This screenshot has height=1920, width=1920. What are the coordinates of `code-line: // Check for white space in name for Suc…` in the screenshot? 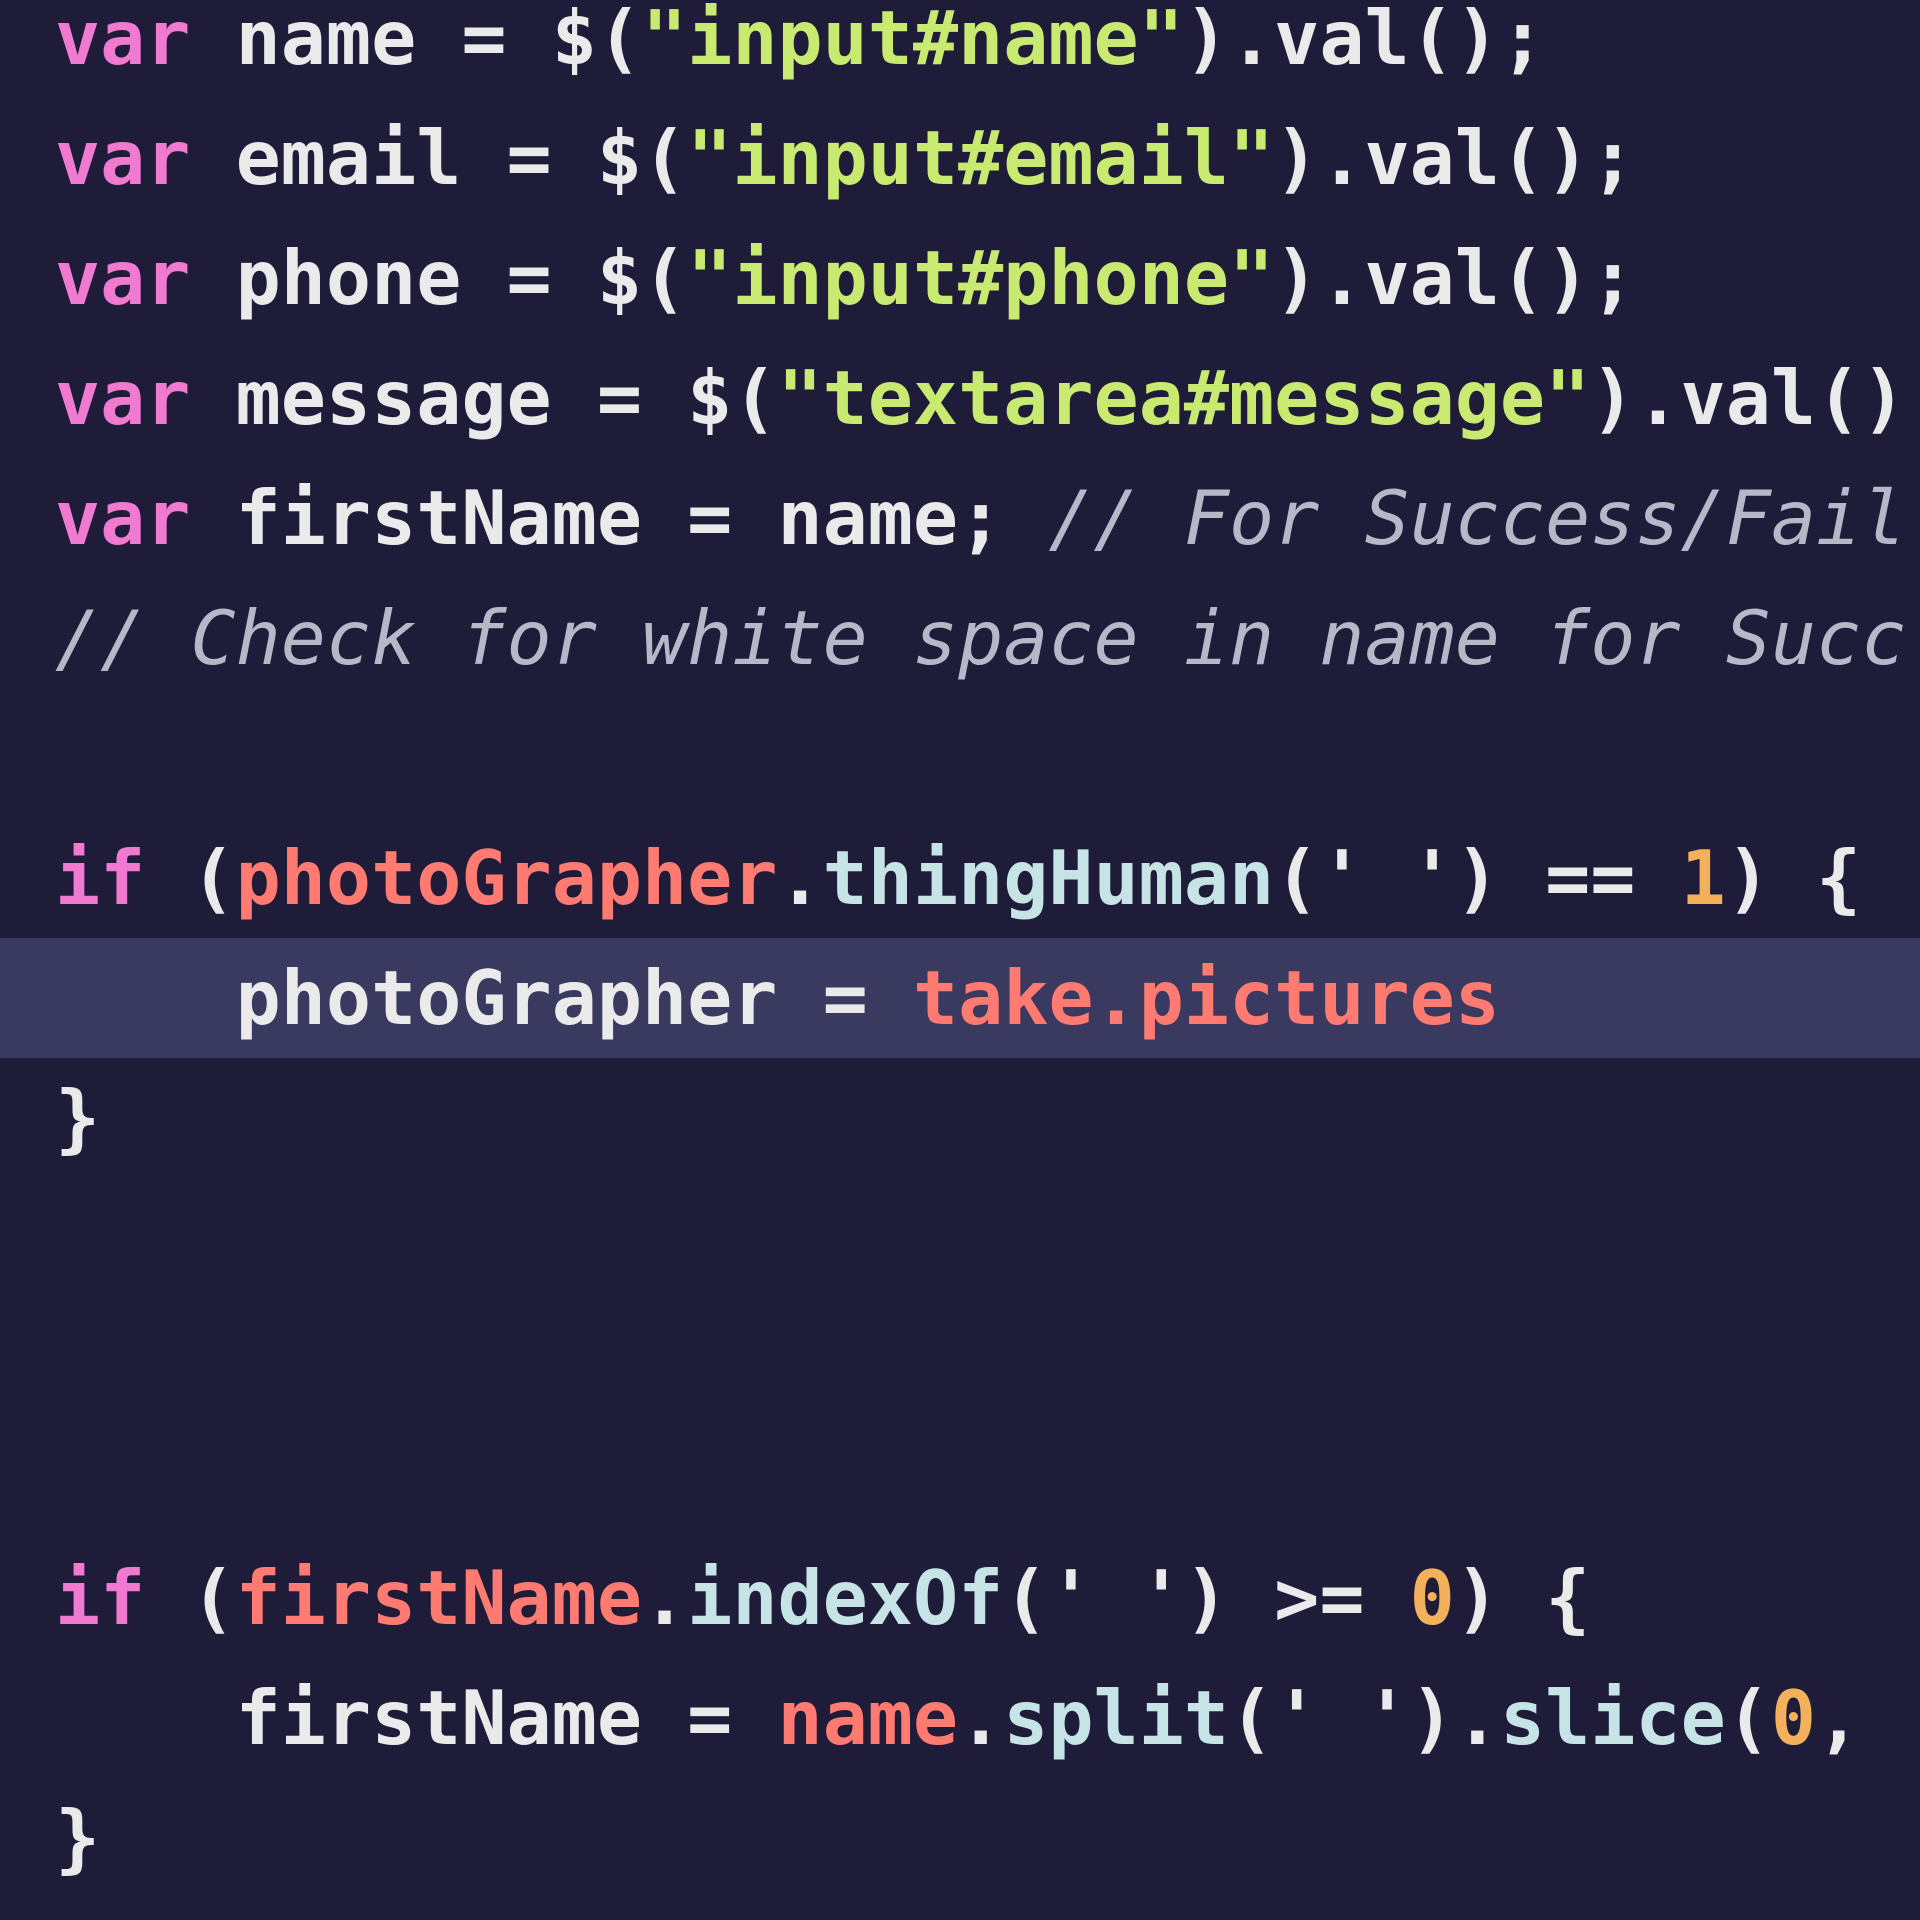 It's located at (960, 638).